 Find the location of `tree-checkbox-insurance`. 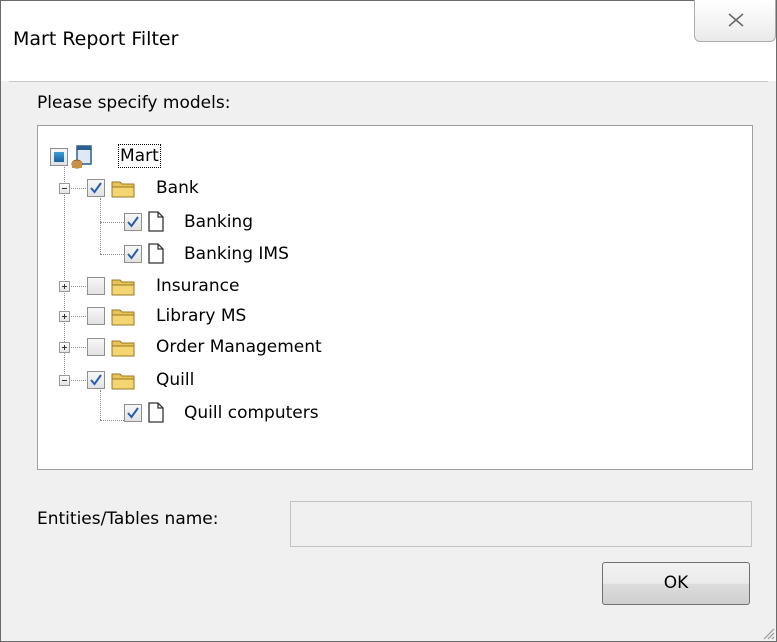

tree-checkbox-insurance is located at coordinates (96, 286).